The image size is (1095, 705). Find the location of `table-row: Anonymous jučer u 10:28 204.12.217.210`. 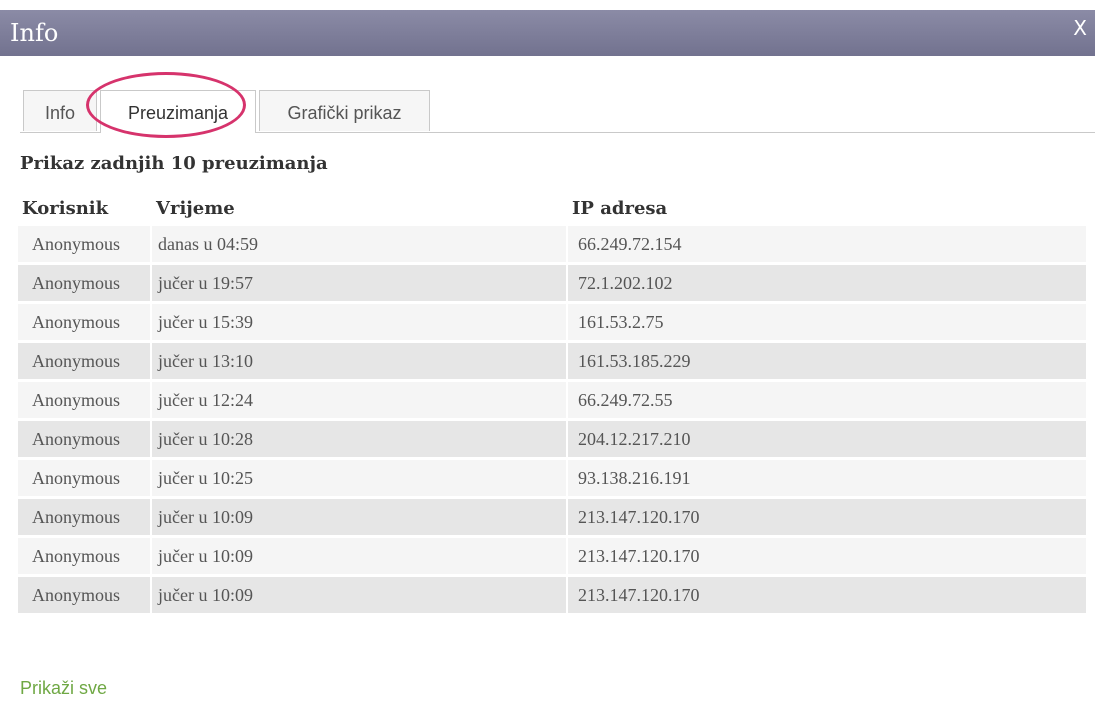

table-row: Anonymous jučer u 10:28 204.12.217.210 is located at coordinates (552, 439).